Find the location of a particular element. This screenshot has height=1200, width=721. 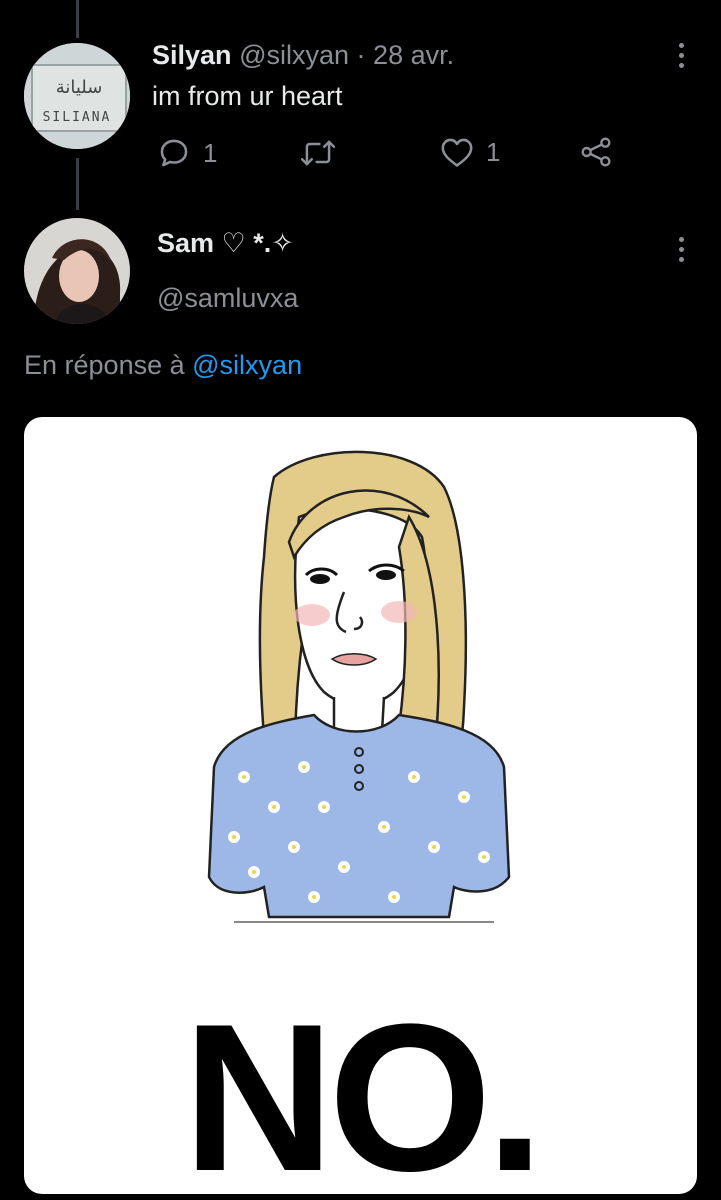

tweet1-handle: @silxyan is located at coordinates (294, 55).